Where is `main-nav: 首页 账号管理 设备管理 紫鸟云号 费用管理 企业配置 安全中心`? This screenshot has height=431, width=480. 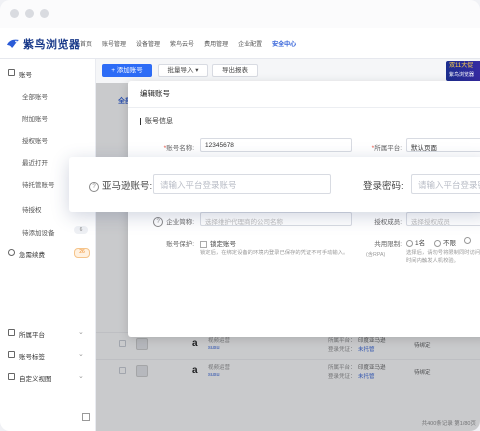
main-nav: 首页 账号管理 设备管理 紫鸟云号 费用管理 企业配置 安全中心 is located at coordinates (193, 43).